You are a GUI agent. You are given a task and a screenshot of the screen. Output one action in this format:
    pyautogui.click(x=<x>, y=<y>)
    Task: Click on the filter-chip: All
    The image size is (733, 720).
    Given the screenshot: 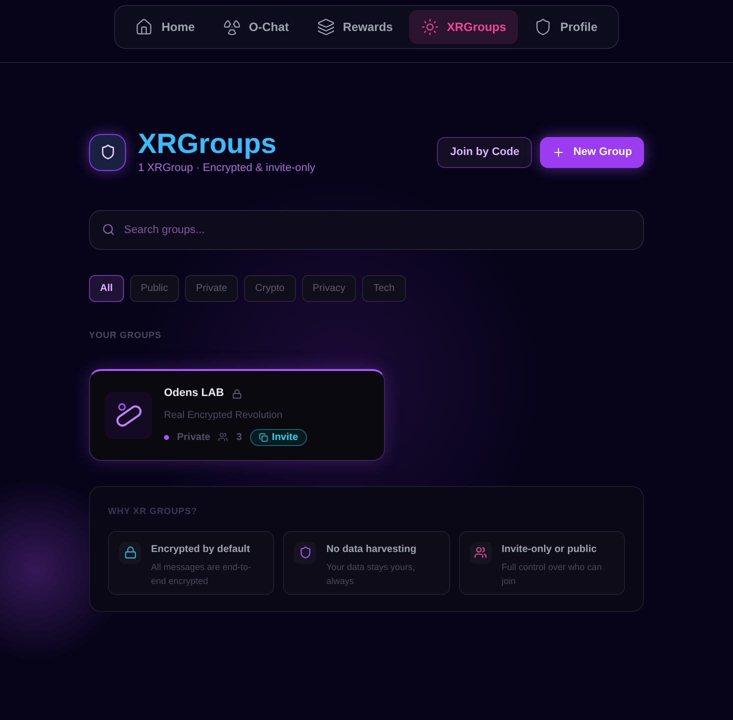 What is the action you would take?
    pyautogui.click(x=106, y=288)
    